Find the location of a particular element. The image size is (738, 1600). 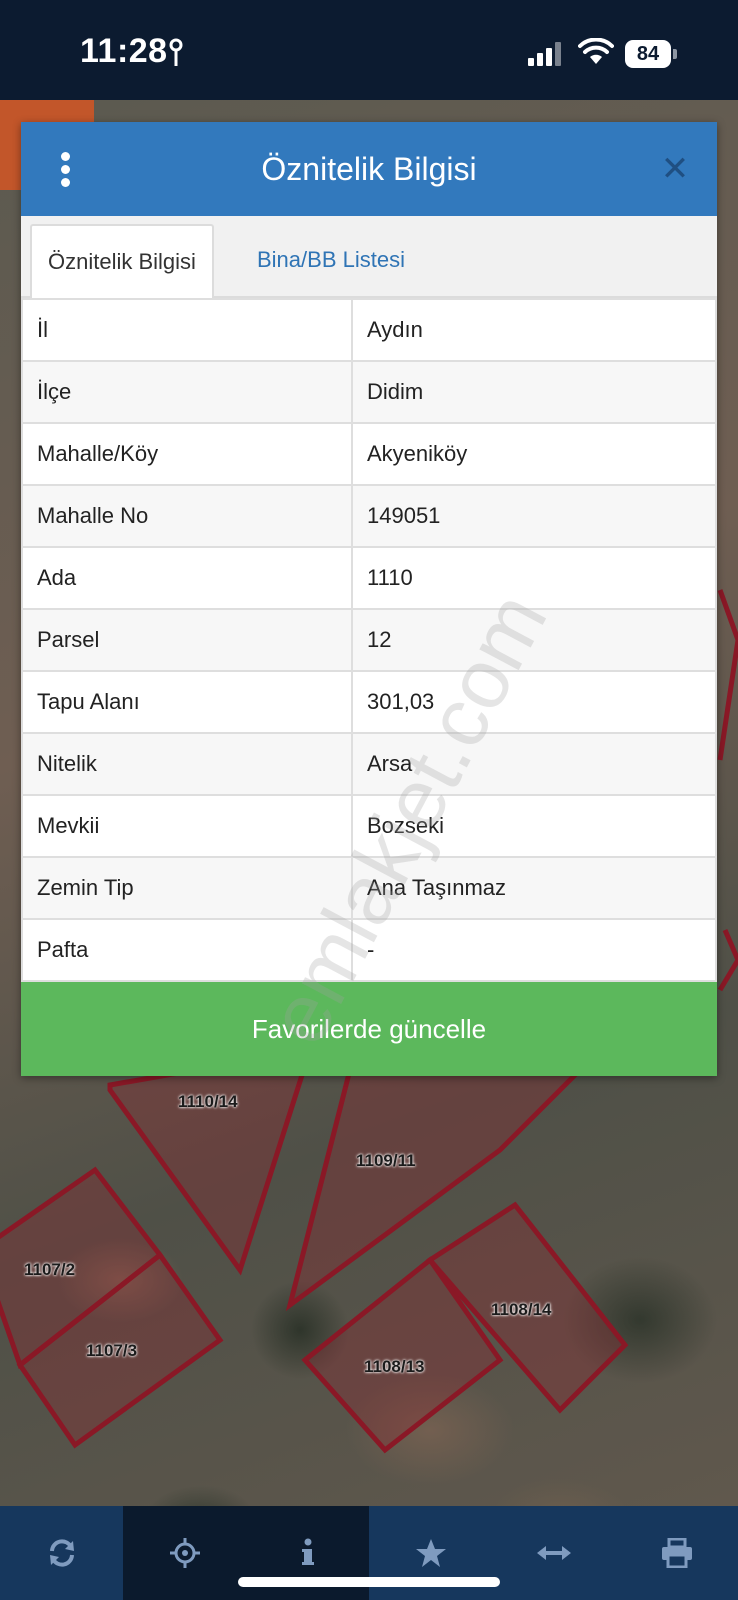

battery-icon: 84 is located at coordinates (648, 54).